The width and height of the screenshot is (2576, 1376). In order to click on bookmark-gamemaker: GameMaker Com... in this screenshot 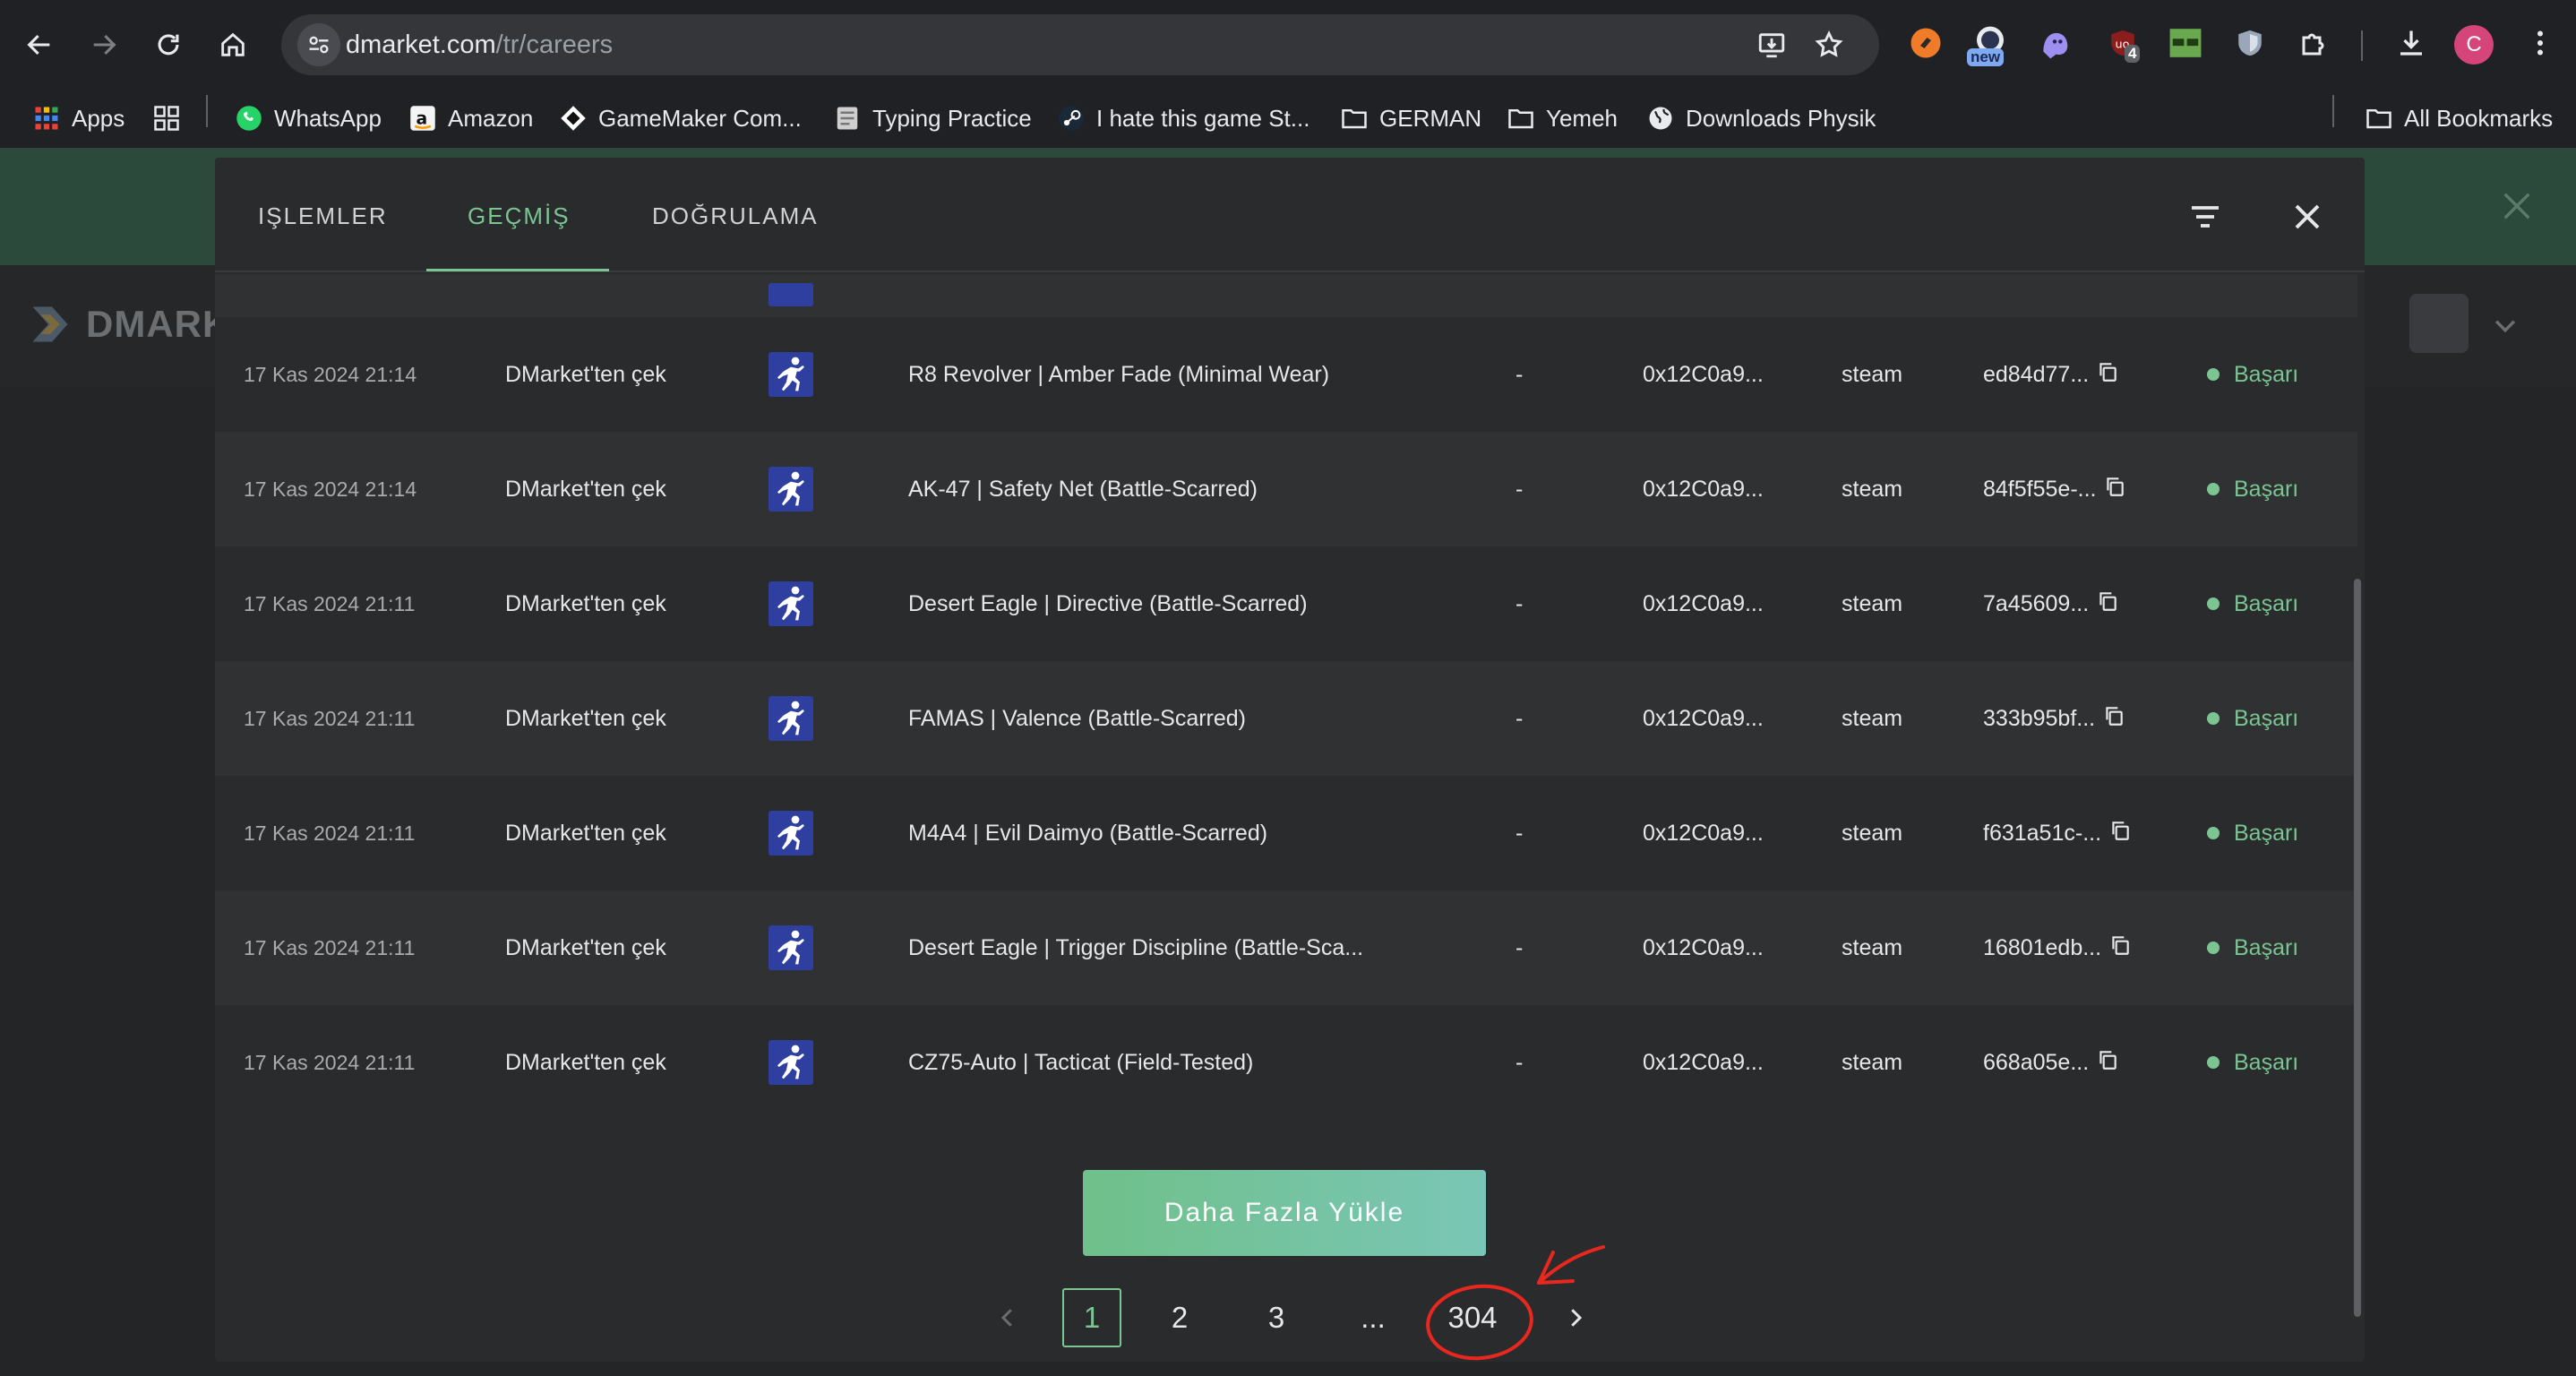, I will do `click(680, 118)`.